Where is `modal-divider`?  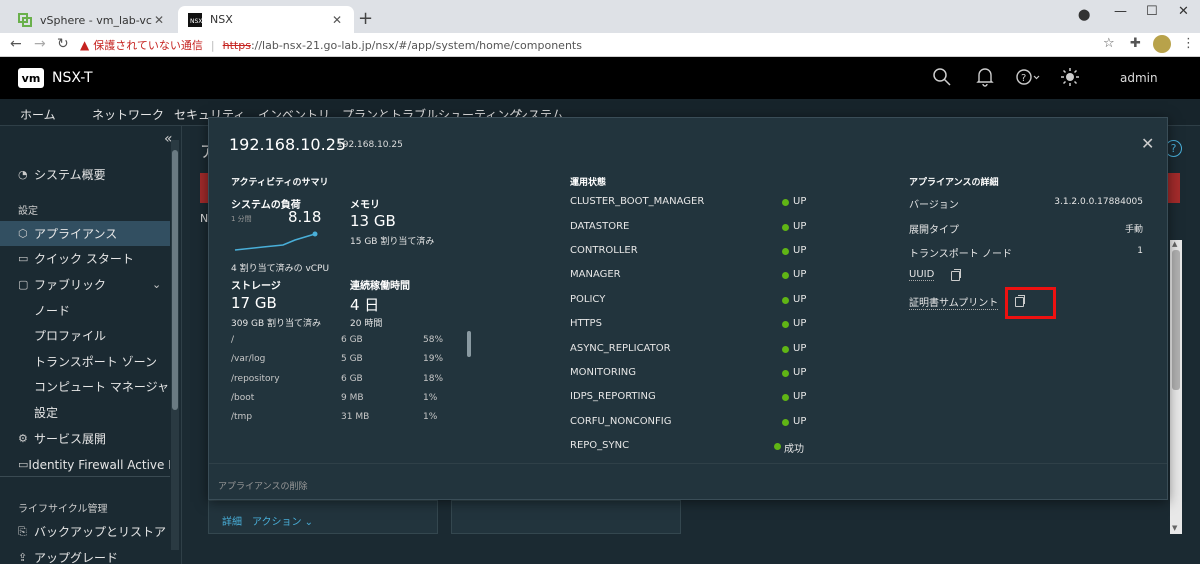 modal-divider is located at coordinates (688, 463).